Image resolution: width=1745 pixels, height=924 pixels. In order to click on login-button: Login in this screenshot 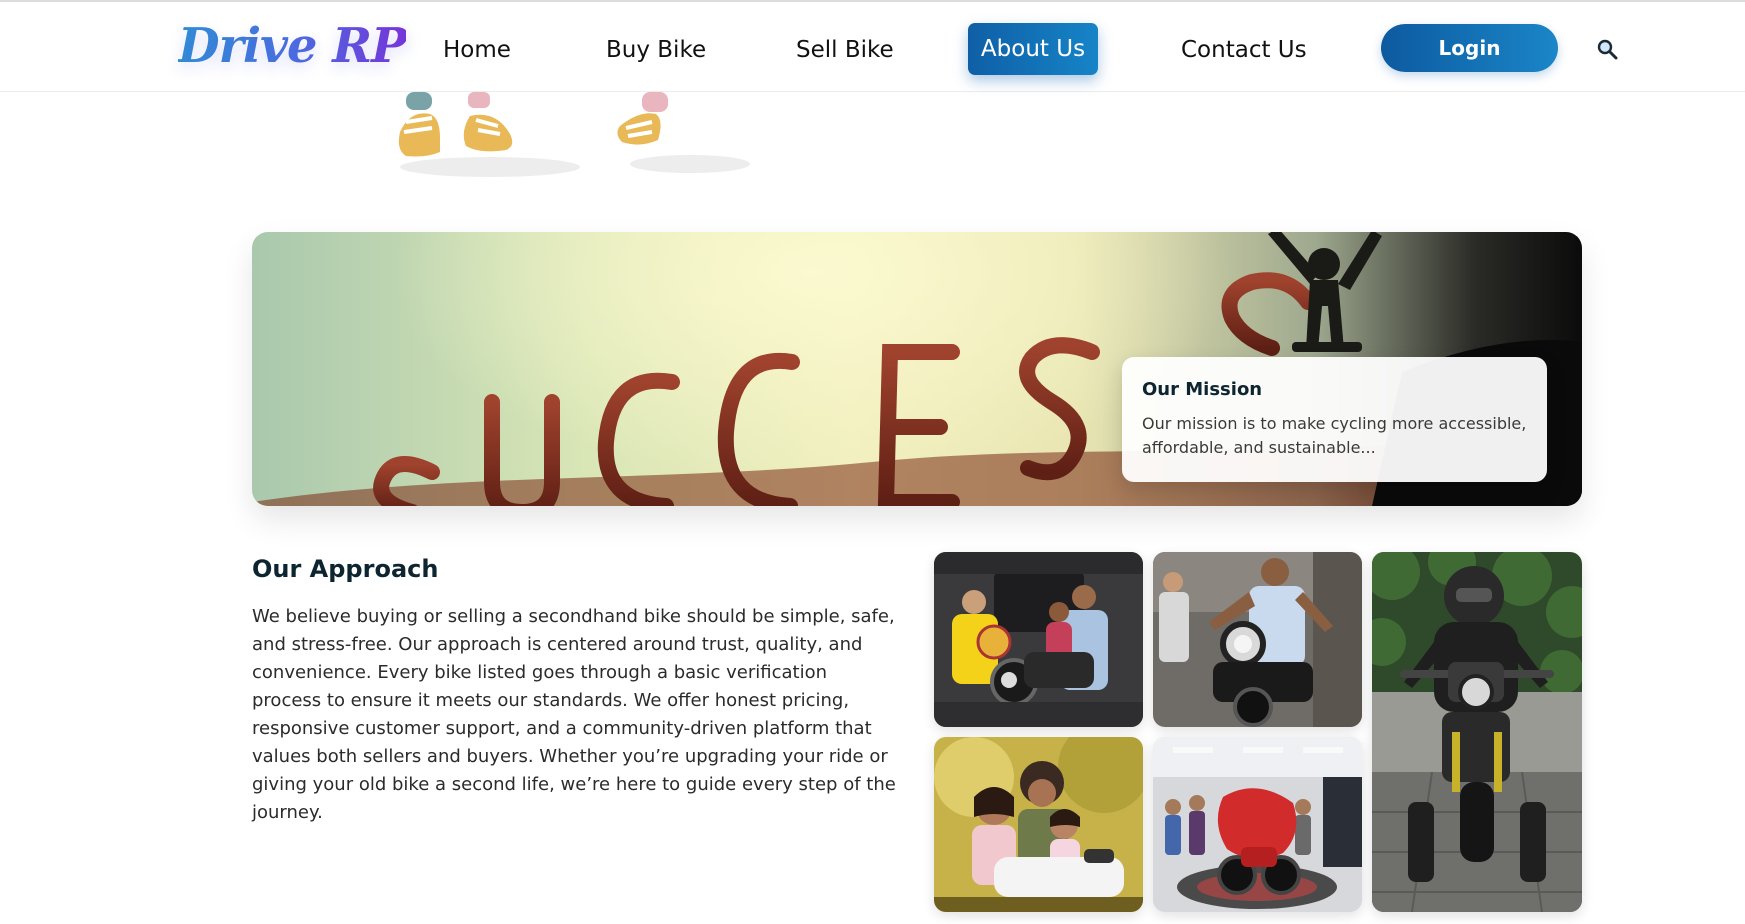, I will do `click(1469, 48)`.